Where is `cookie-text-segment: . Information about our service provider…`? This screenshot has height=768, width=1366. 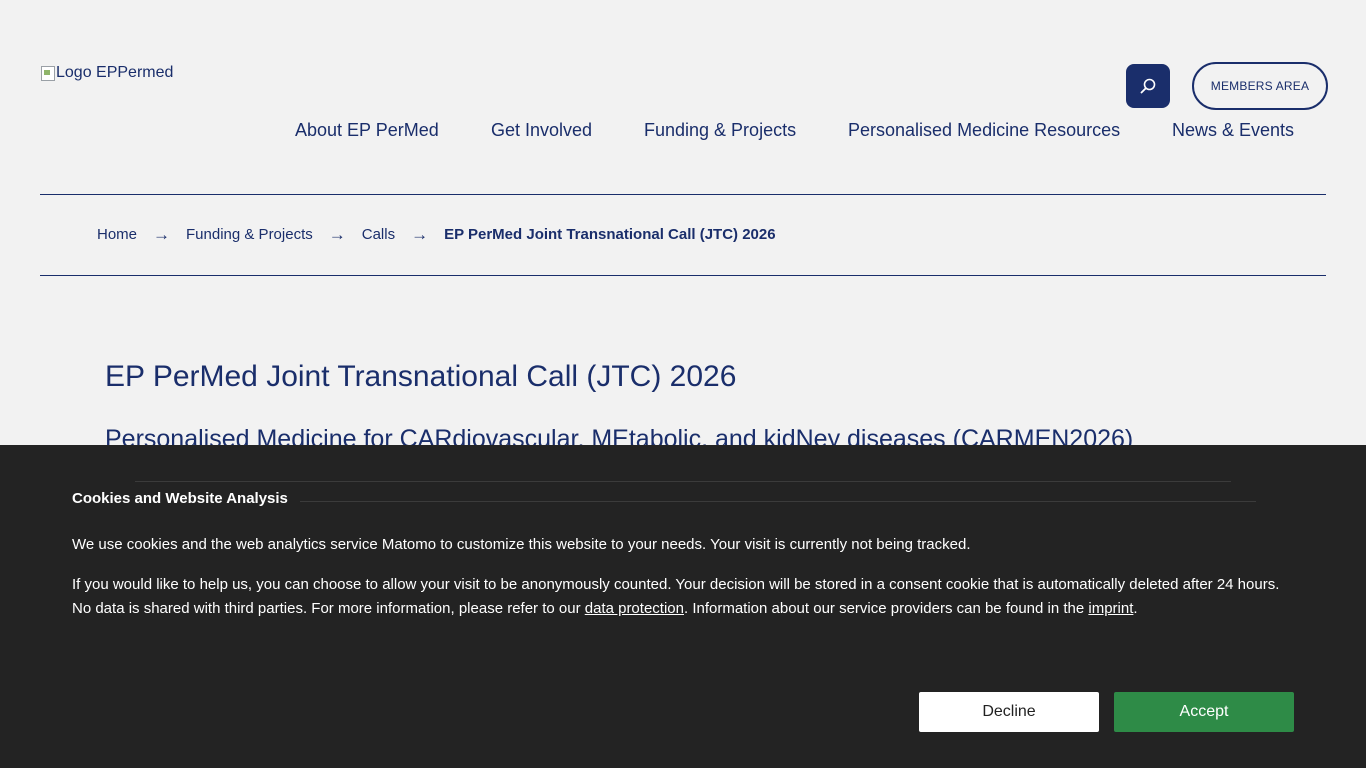 cookie-text-segment: . Information about our service provider… is located at coordinates (886, 608).